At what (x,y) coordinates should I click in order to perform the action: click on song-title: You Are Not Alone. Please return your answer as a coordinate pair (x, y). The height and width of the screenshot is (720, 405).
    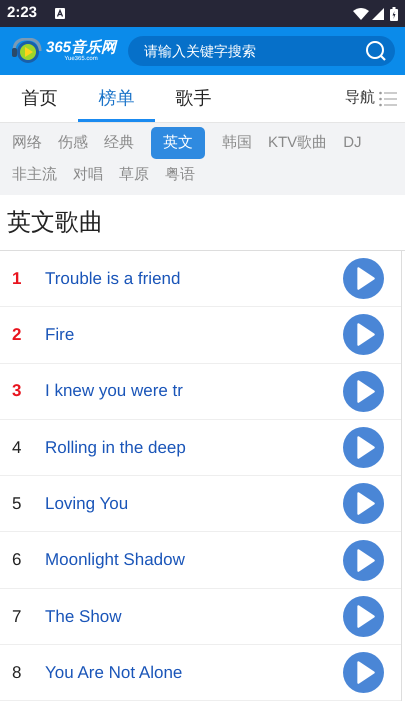
    Looking at the image, I should click on (194, 673).